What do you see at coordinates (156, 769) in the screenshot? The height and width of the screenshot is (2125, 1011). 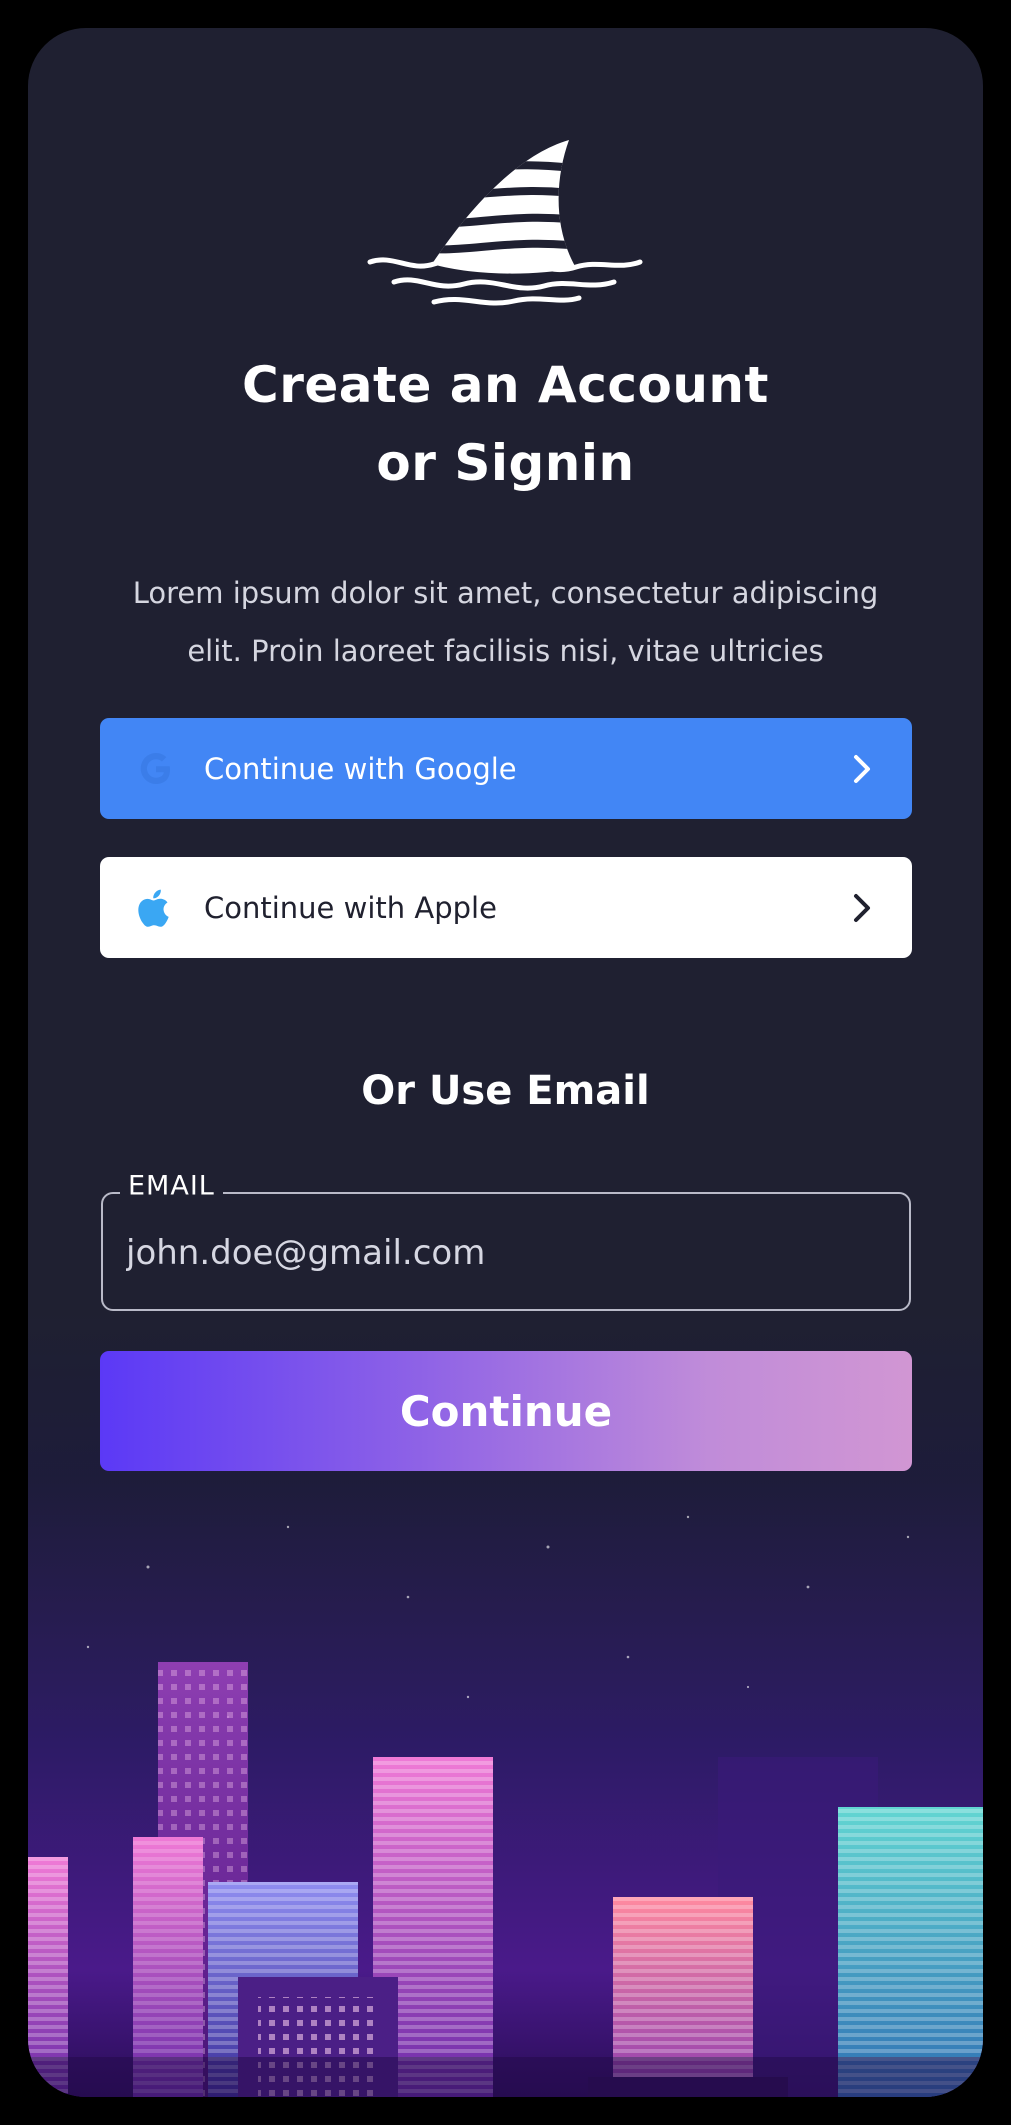 I see `google-icon` at bounding box center [156, 769].